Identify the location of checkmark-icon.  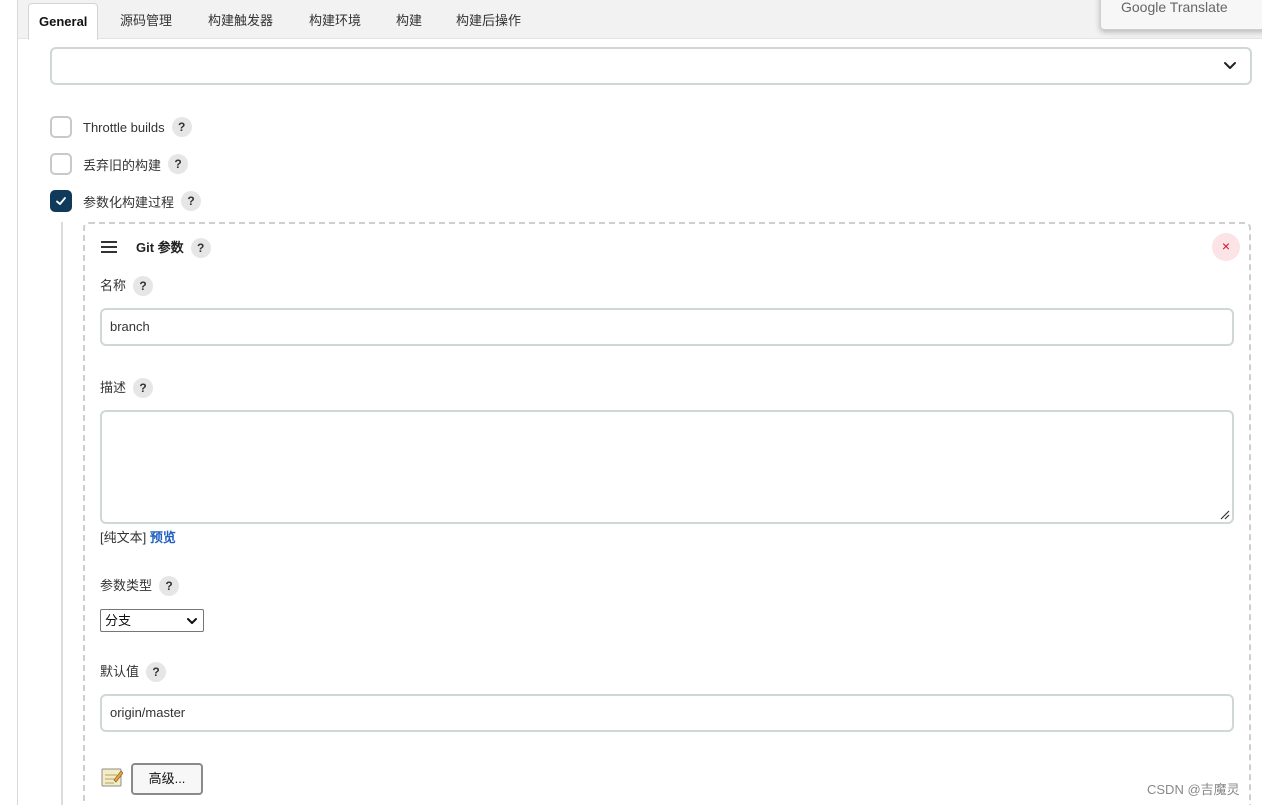
(61, 201).